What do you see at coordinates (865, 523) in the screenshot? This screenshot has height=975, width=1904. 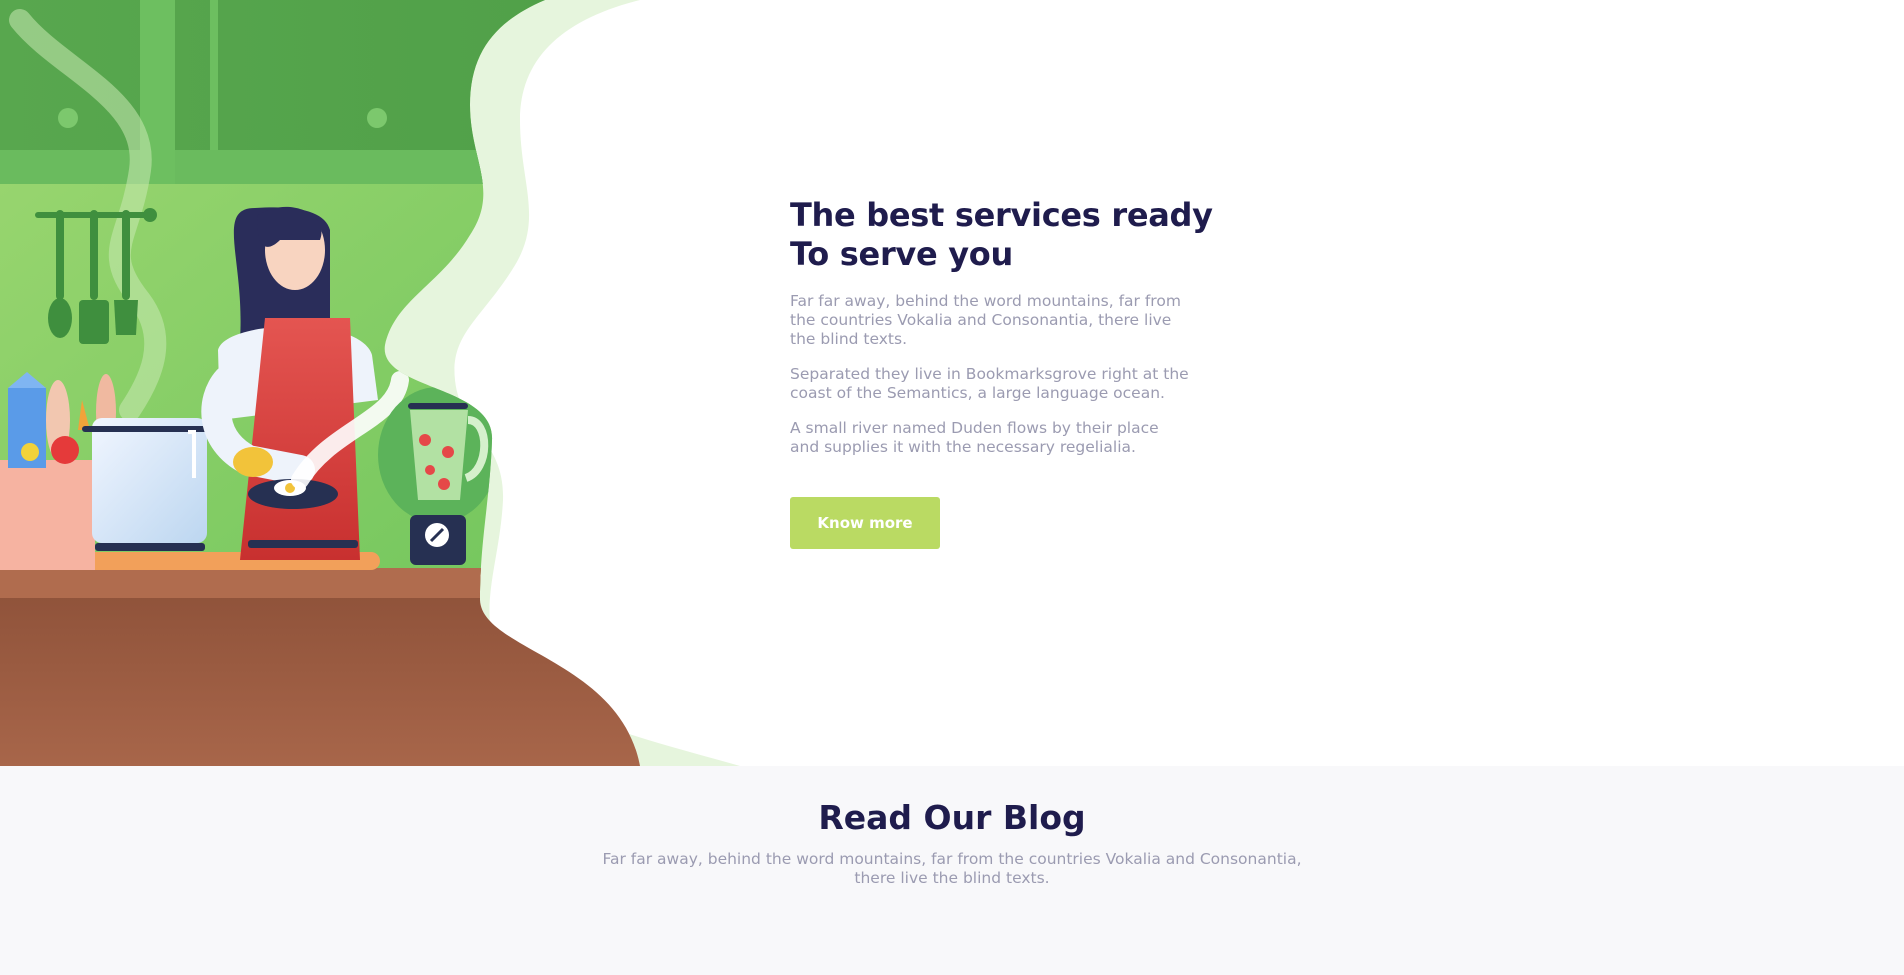 I see `know-more-button: Know more` at bounding box center [865, 523].